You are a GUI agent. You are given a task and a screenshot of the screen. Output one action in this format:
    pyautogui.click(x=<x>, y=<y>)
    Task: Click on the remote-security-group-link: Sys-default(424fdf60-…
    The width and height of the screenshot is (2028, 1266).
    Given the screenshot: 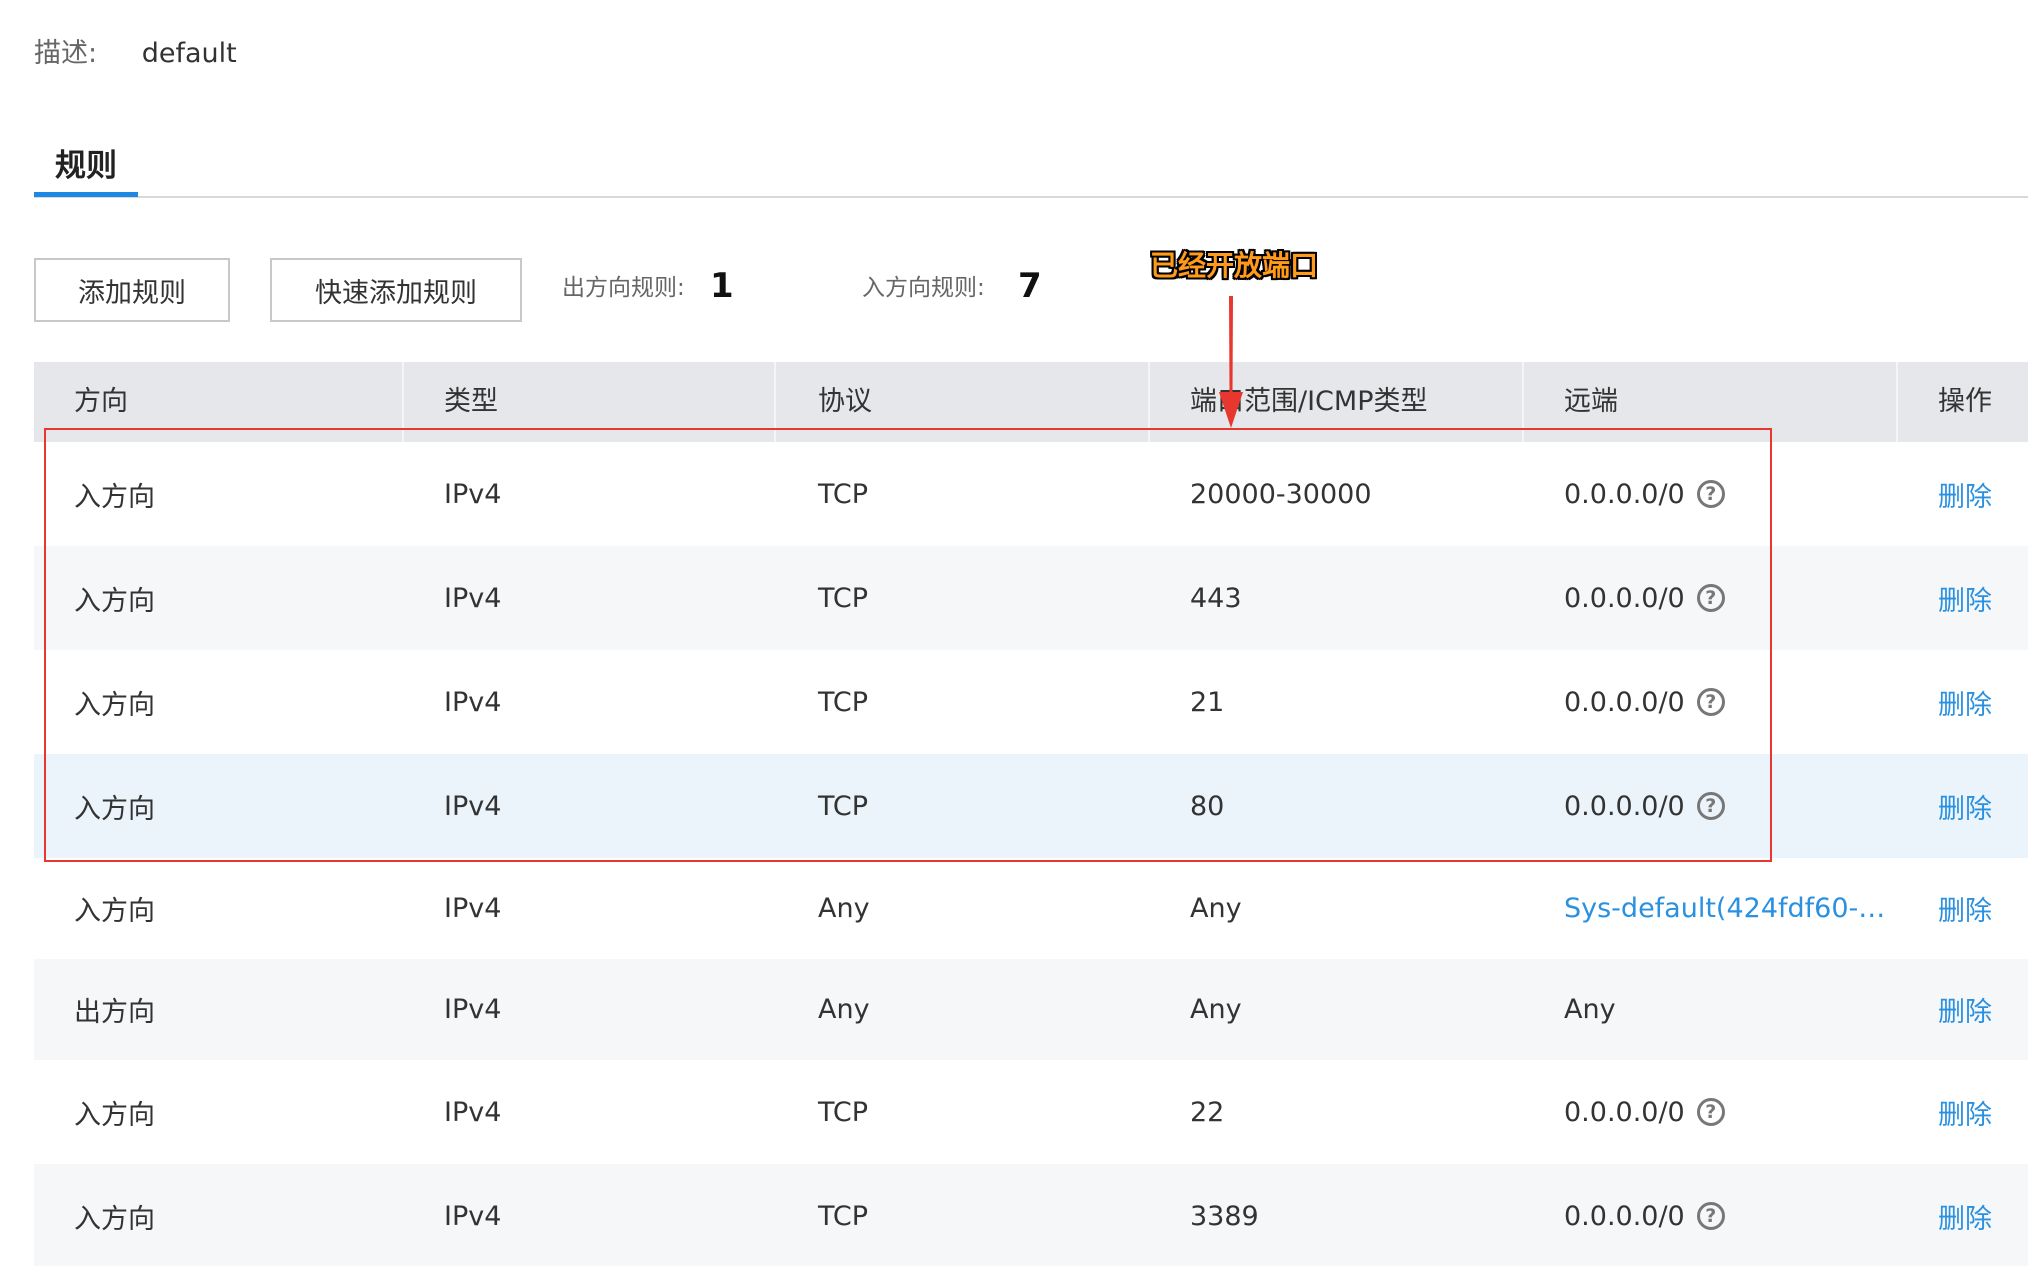 What is the action you would take?
    pyautogui.click(x=1724, y=909)
    